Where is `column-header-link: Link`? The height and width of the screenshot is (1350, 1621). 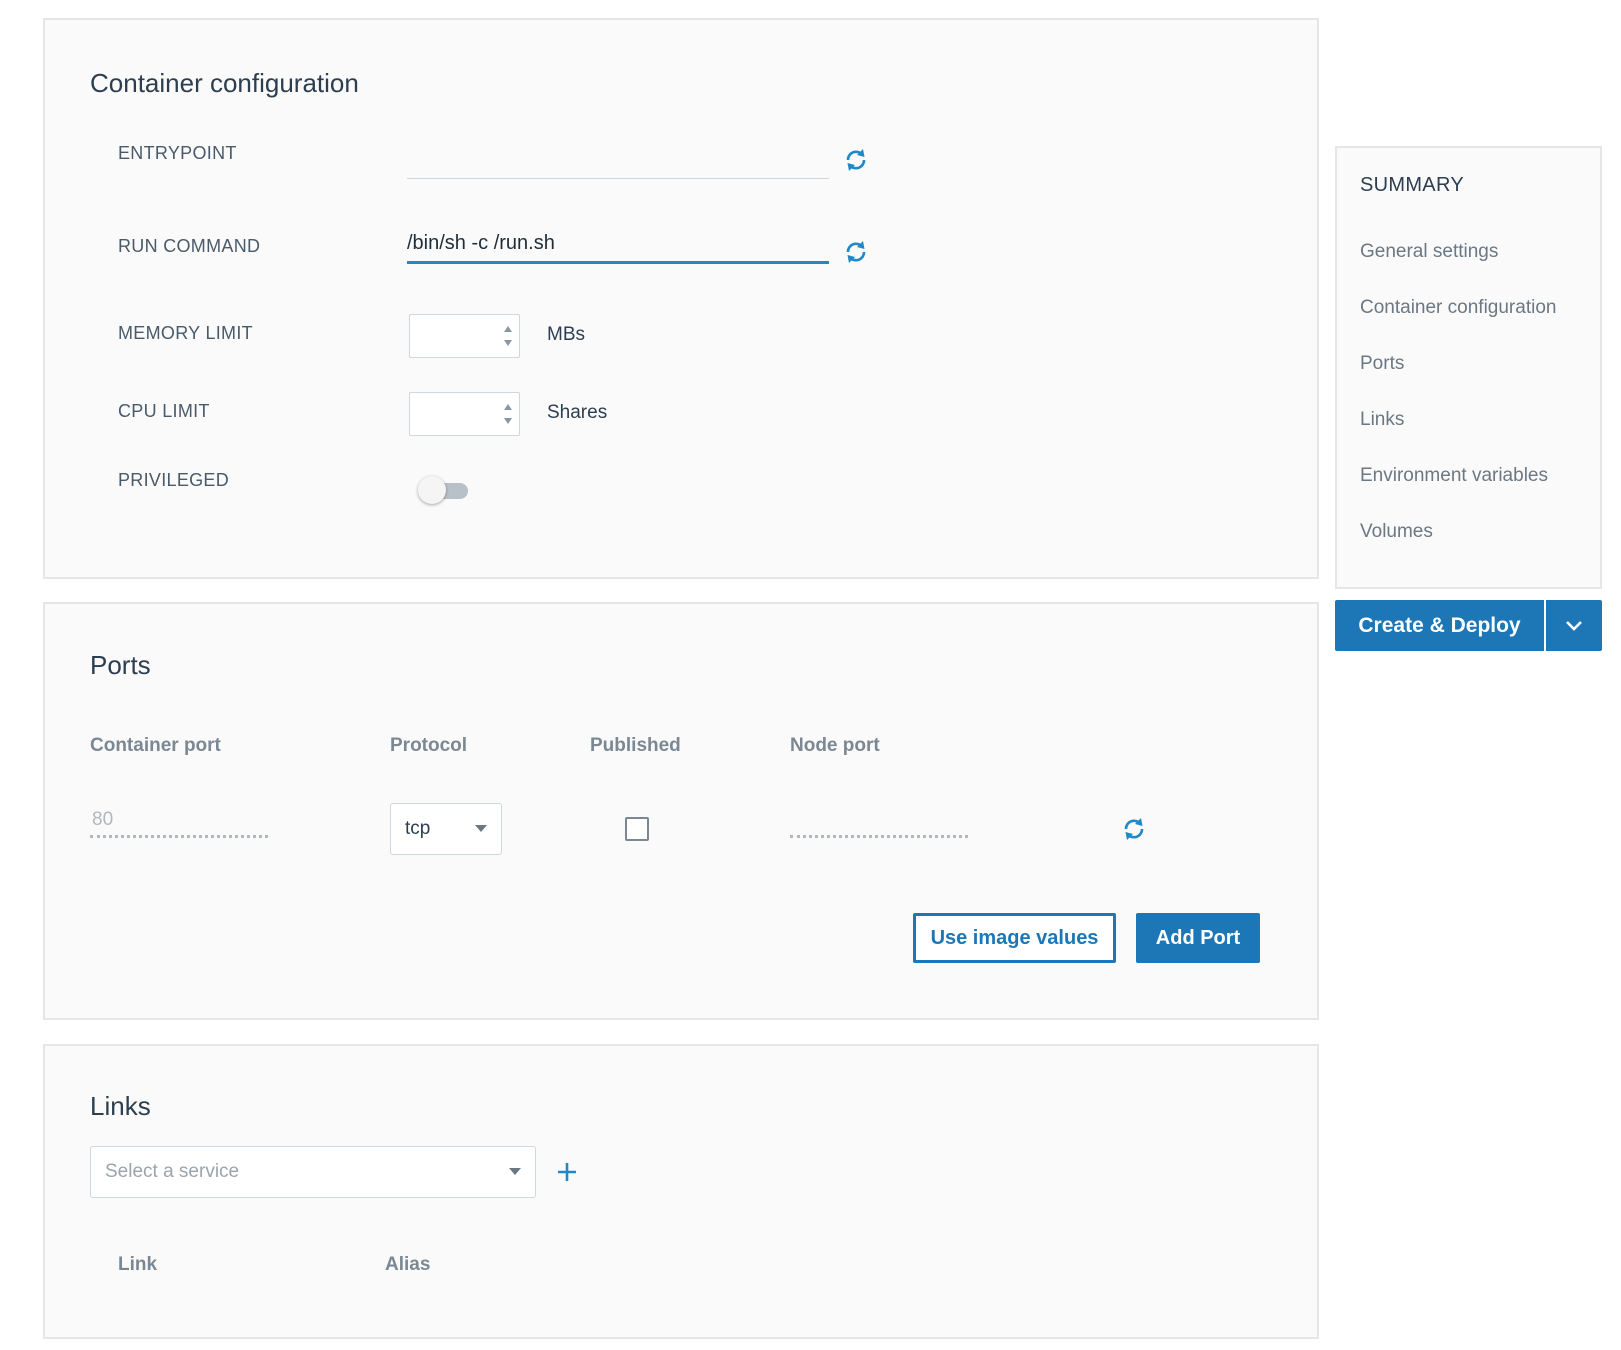 column-header-link: Link is located at coordinates (138, 1264).